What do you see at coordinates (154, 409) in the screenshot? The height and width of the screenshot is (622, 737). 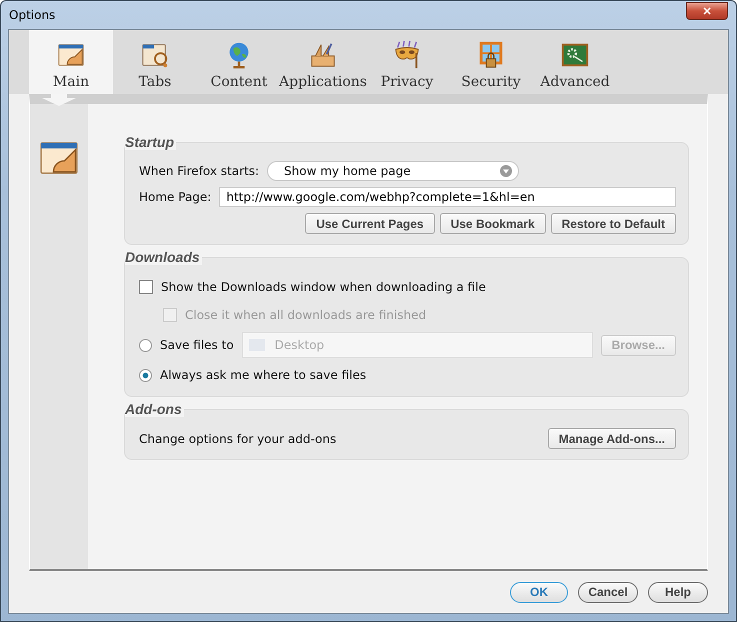 I see `group-title: Add-ons` at bounding box center [154, 409].